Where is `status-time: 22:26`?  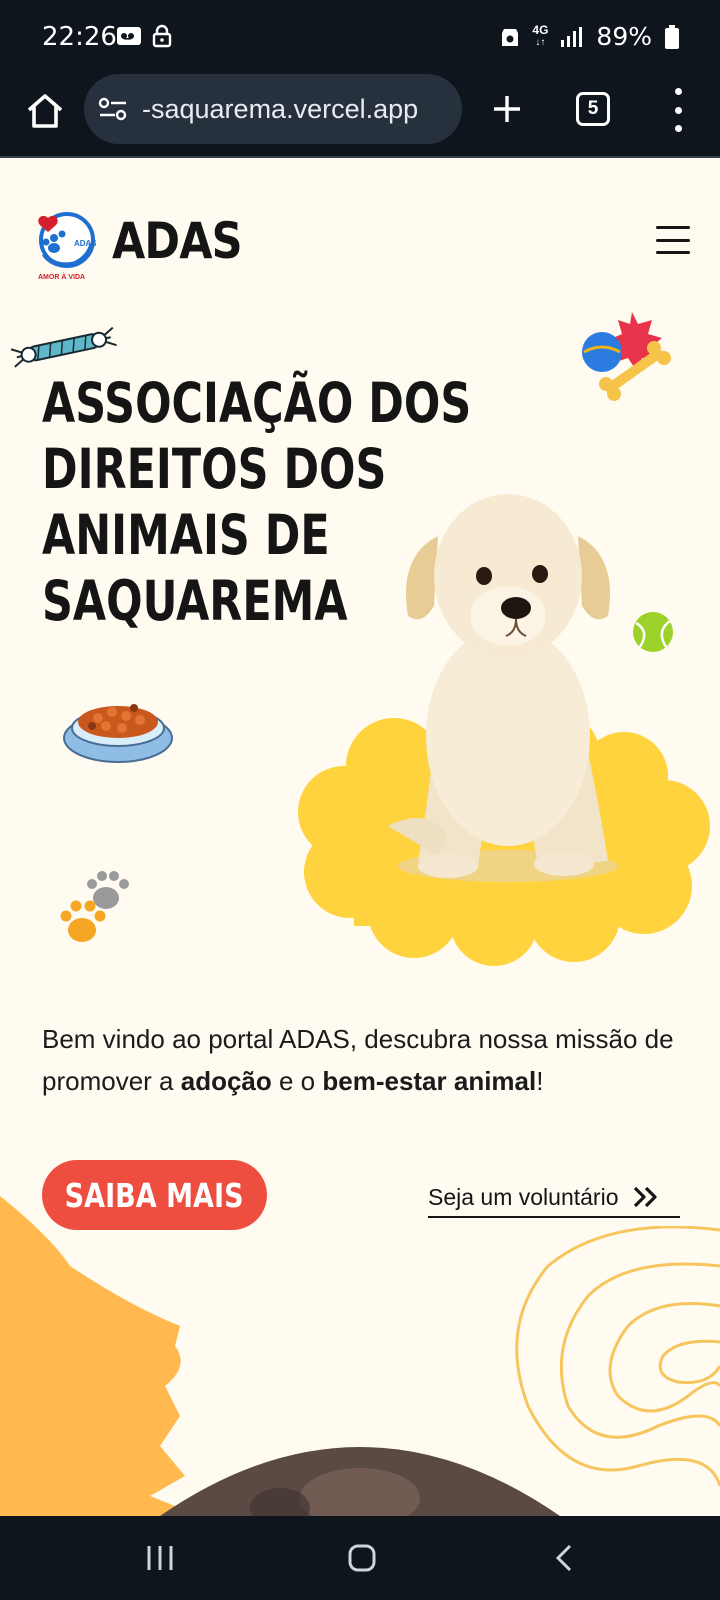 status-time: 22:26 is located at coordinates (79, 37).